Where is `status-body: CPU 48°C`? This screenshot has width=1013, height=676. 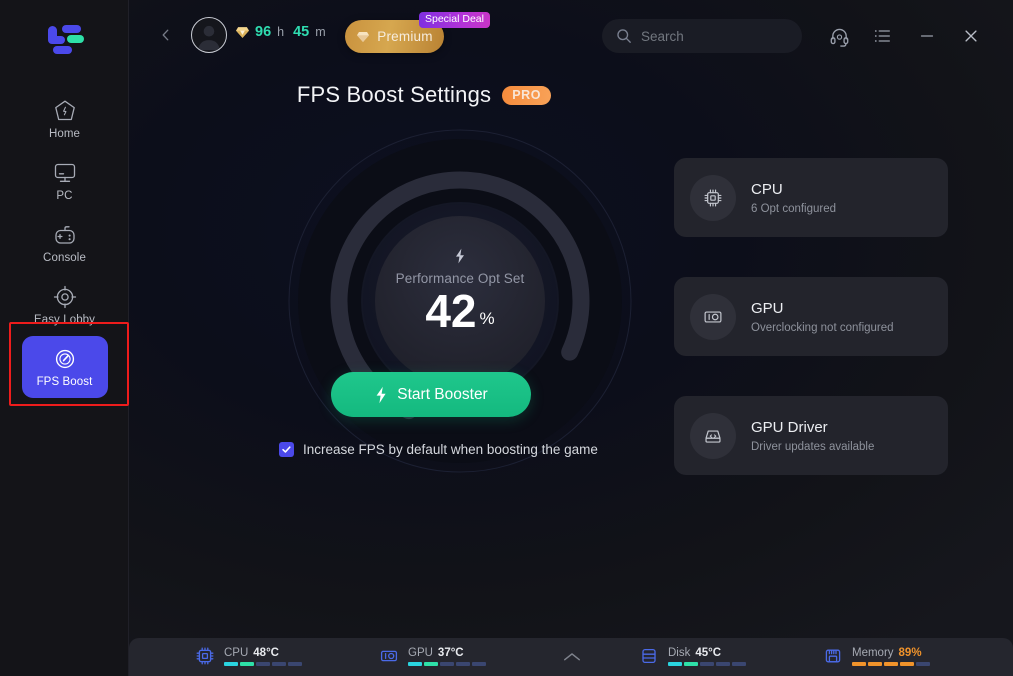 status-body: CPU 48°C is located at coordinates (263, 656).